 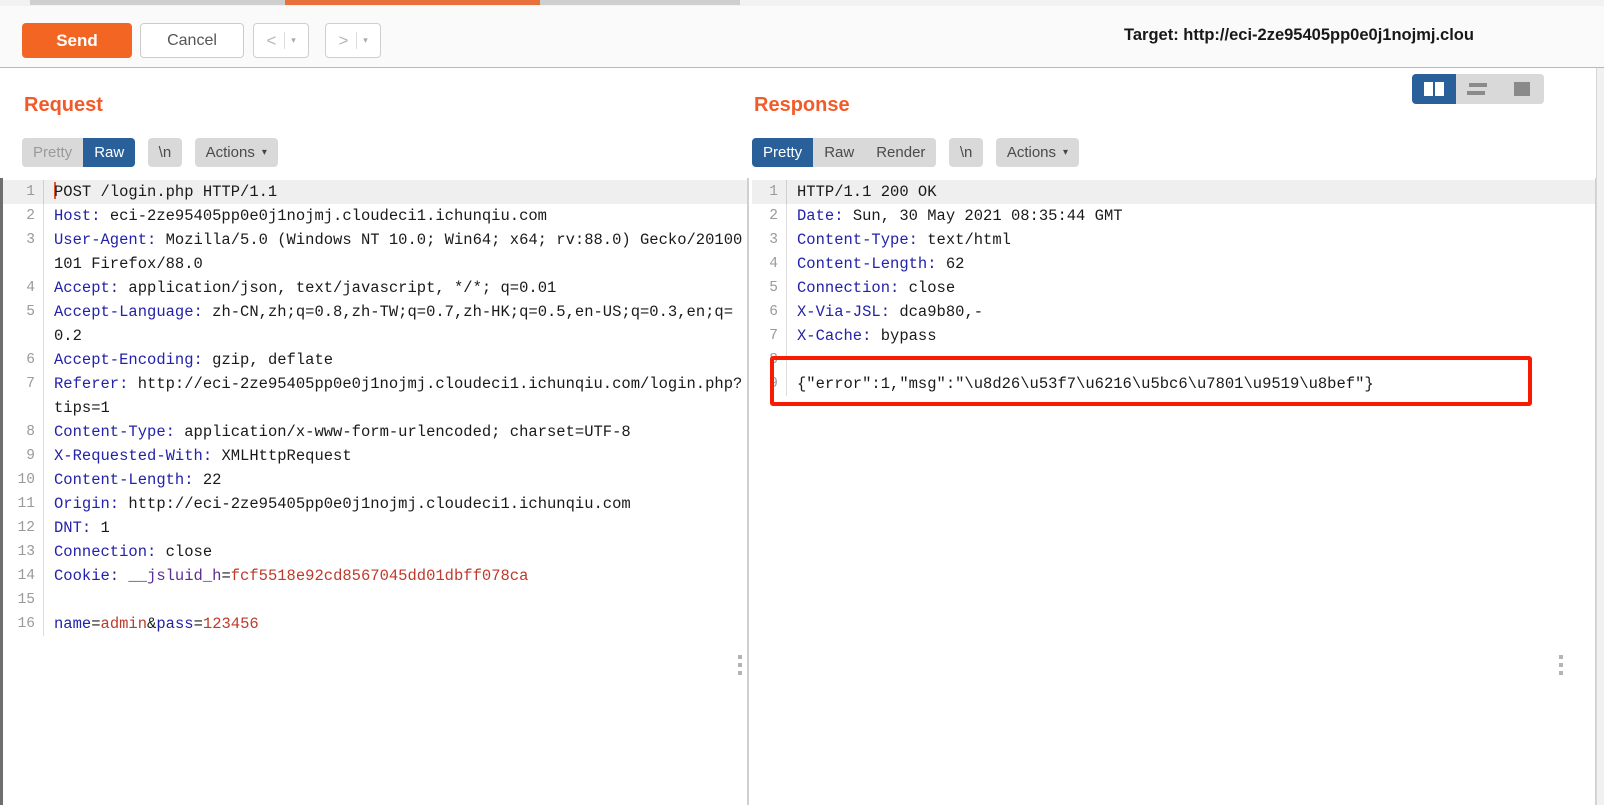 I want to click on next-request-button: > ▾, so click(x=353, y=40).